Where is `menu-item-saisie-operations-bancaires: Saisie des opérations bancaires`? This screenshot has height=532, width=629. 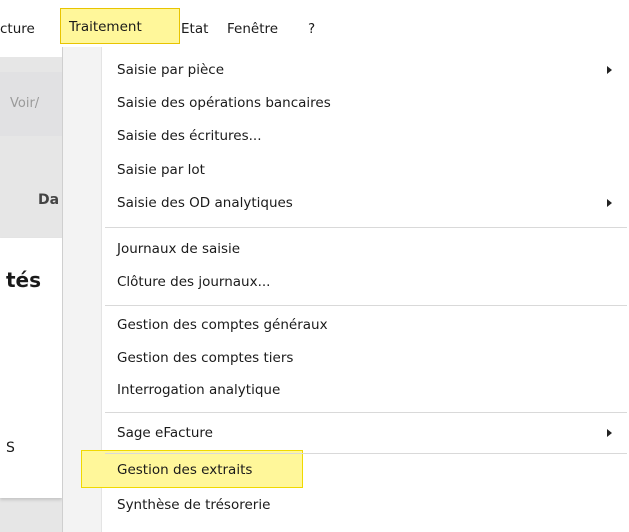
menu-item-saisie-operations-bancaires: Saisie des opérations bancaires is located at coordinates (224, 103).